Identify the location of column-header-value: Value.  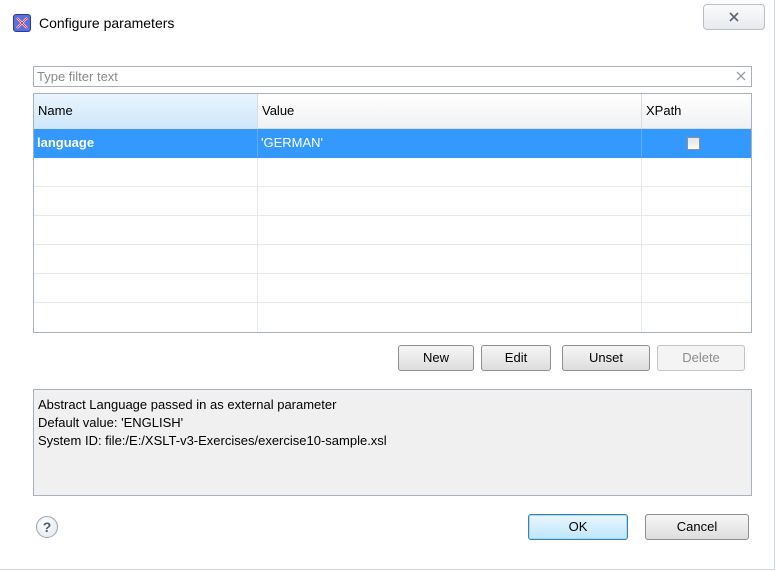
(450, 111).